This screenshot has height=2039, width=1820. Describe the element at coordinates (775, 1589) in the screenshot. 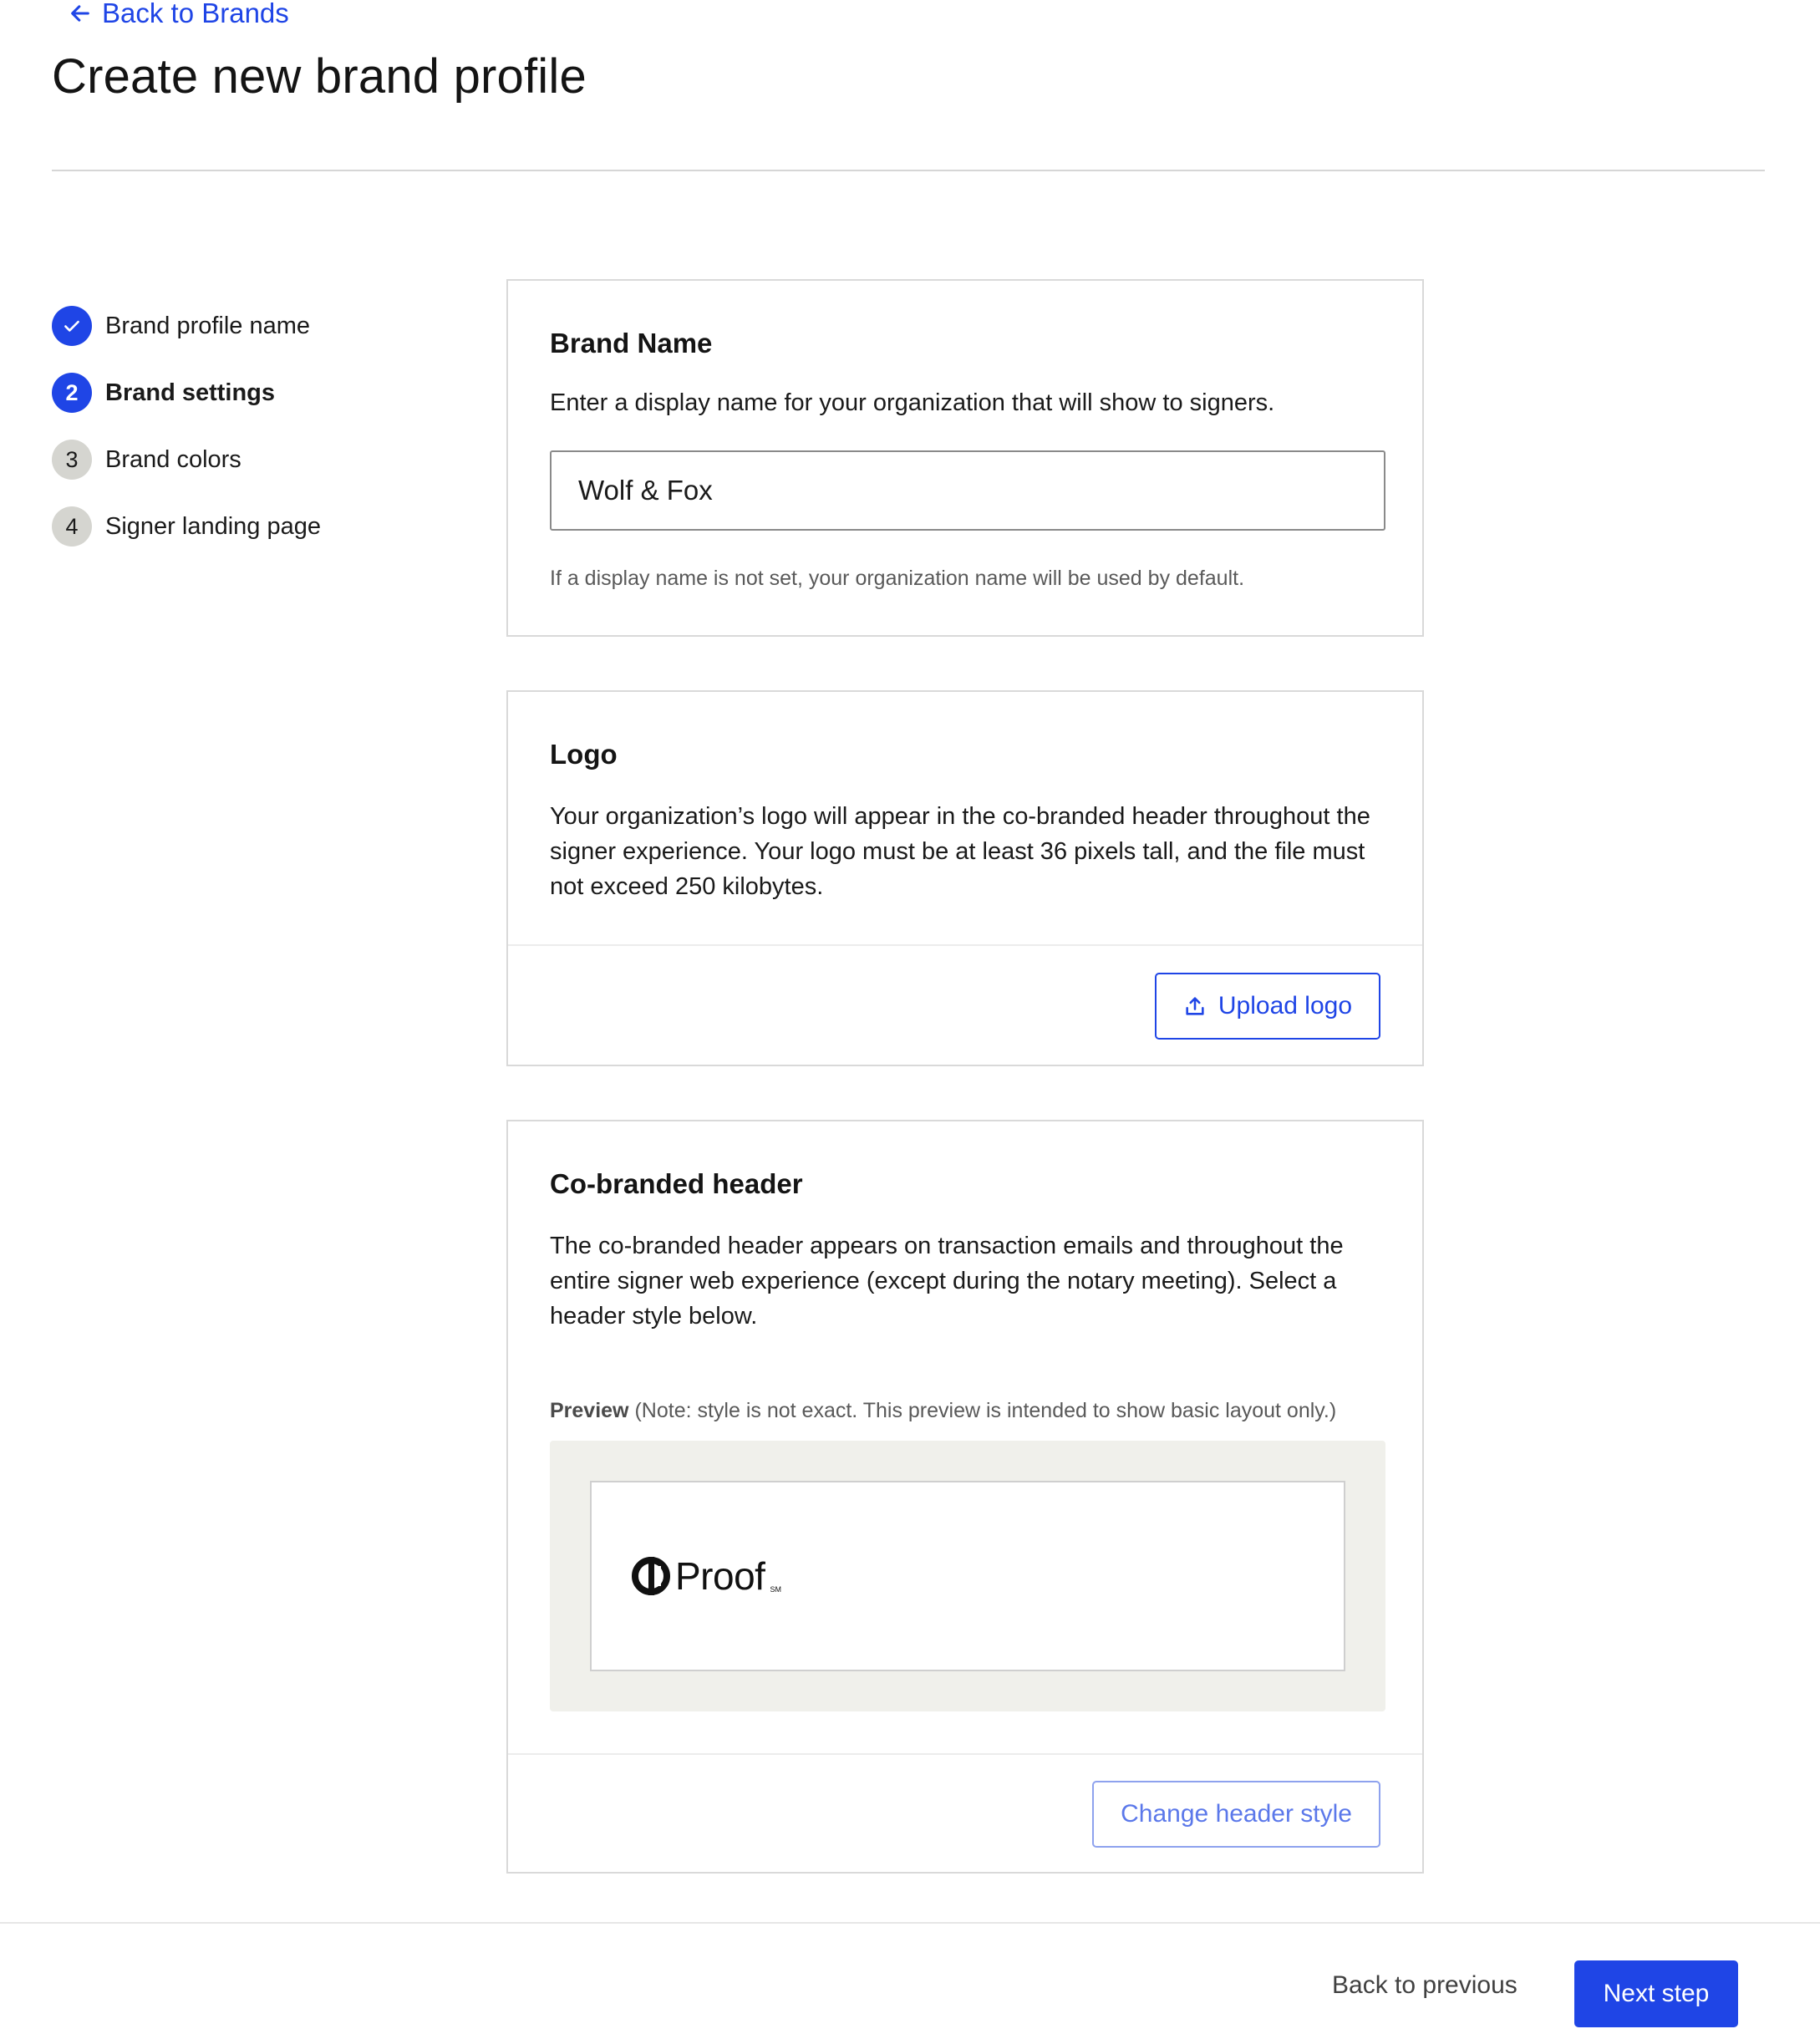

I see `proof-logo-tm: SM` at that location.